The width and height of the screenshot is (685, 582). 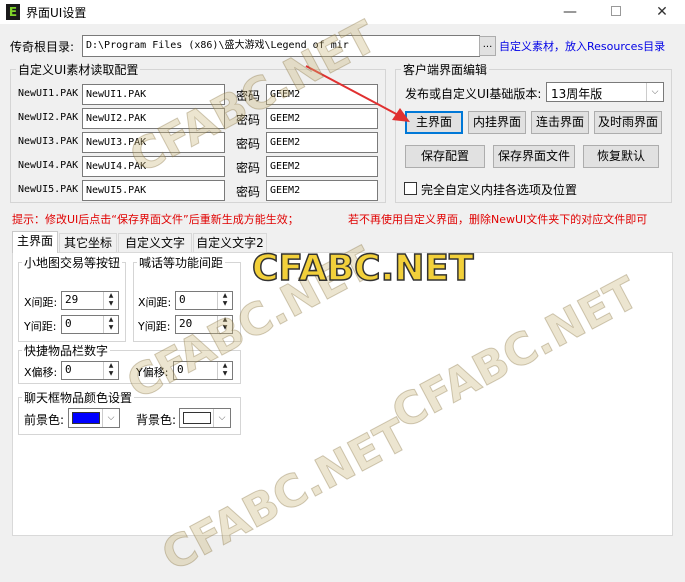 I want to click on minimap-y-label: Y间距:, so click(x=40, y=326).